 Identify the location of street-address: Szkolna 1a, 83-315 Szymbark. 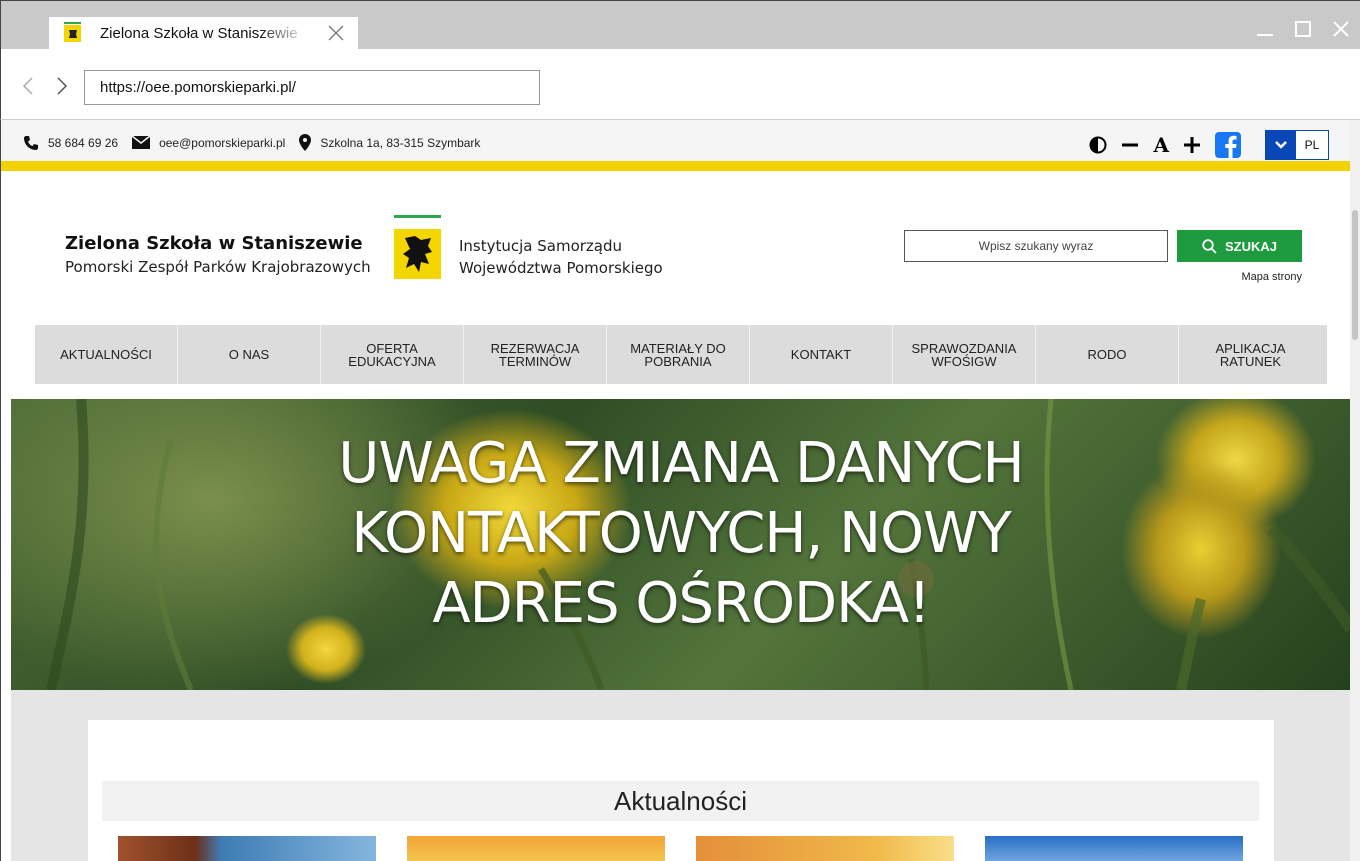
(400, 142).